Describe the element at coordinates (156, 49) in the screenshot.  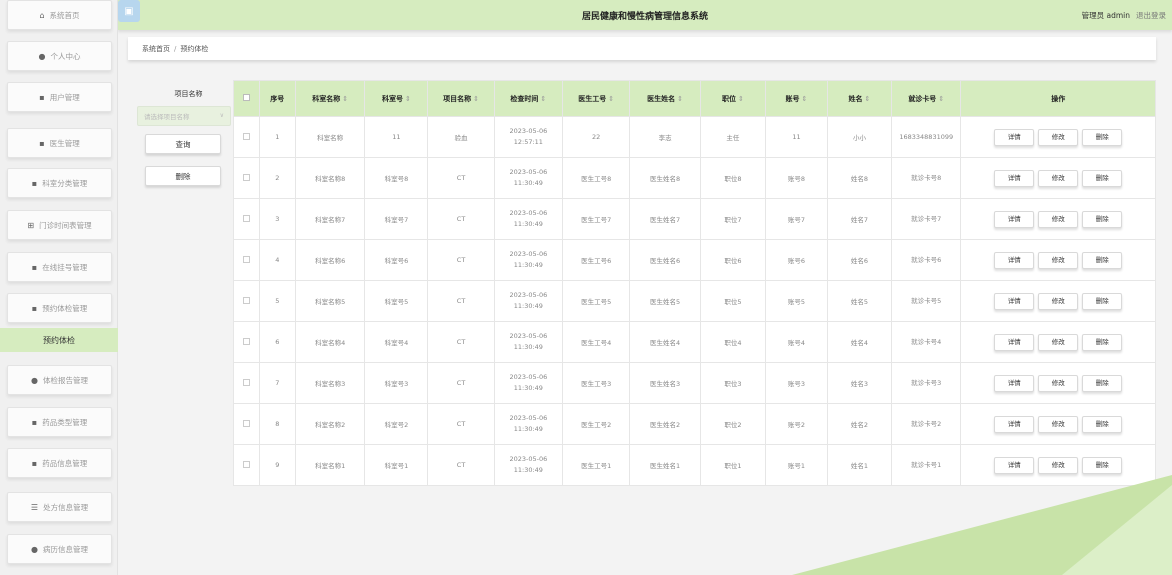
I see `breadcrumb-home: 系统首页` at that location.